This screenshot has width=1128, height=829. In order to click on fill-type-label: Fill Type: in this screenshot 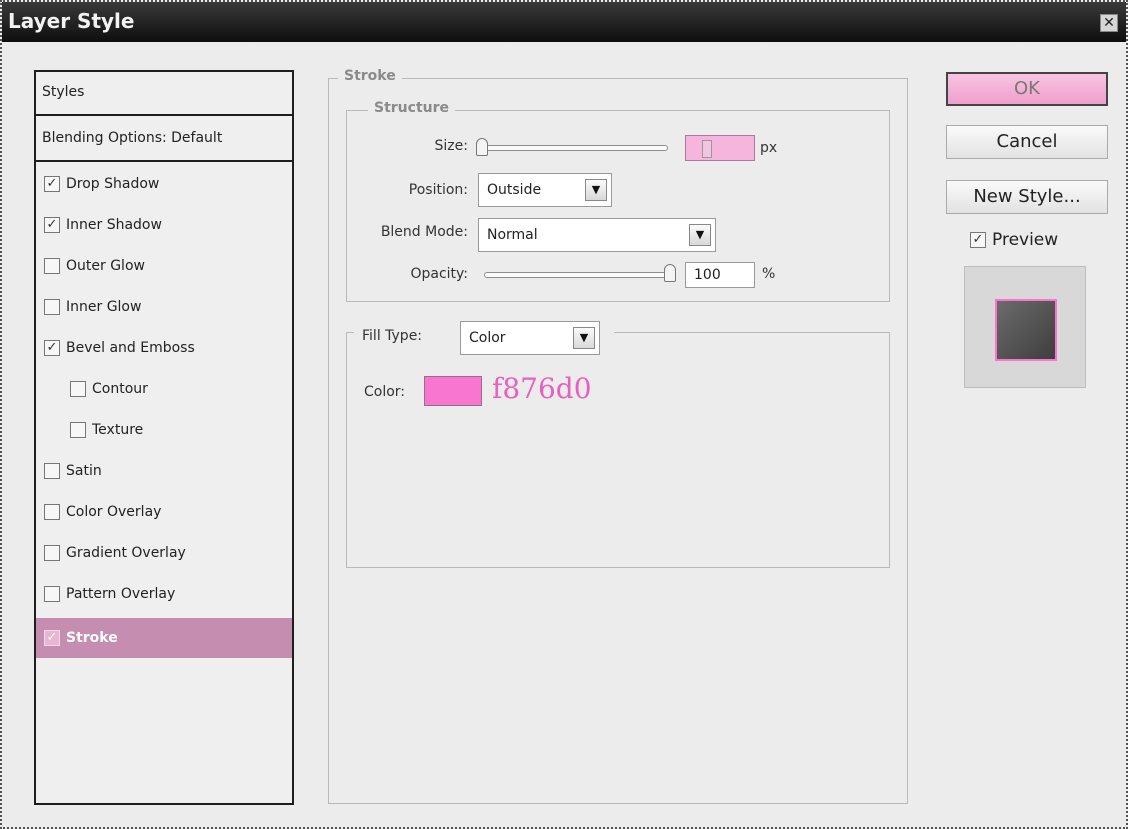, I will do `click(392, 336)`.